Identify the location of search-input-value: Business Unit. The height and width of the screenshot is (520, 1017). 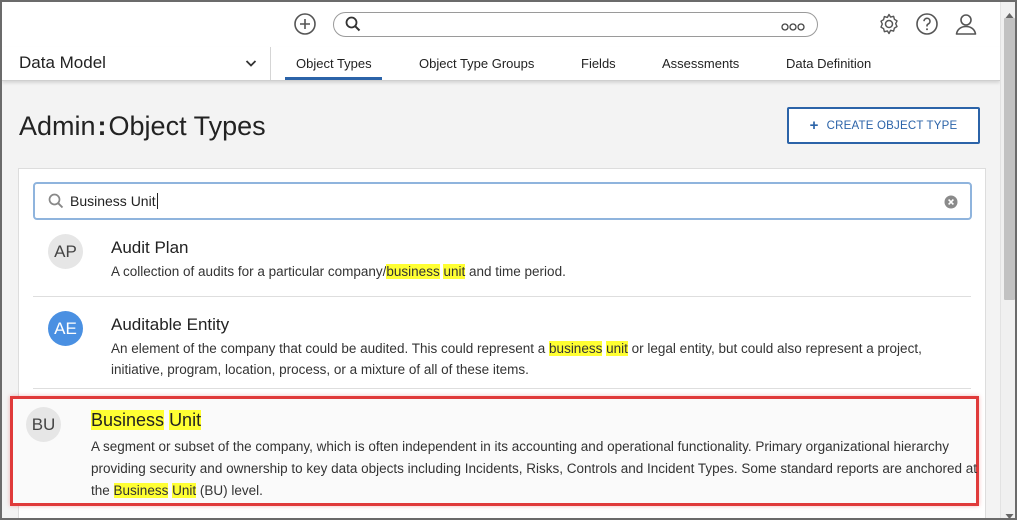
(114, 201).